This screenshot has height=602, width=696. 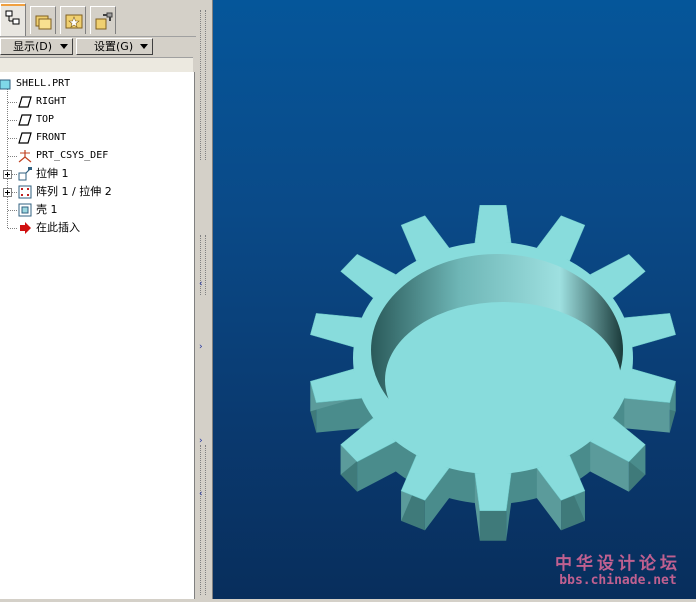 What do you see at coordinates (618, 564) in the screenshot?
I see `watermark-title: 中华设计论坛` at bounding box center [618, 564].